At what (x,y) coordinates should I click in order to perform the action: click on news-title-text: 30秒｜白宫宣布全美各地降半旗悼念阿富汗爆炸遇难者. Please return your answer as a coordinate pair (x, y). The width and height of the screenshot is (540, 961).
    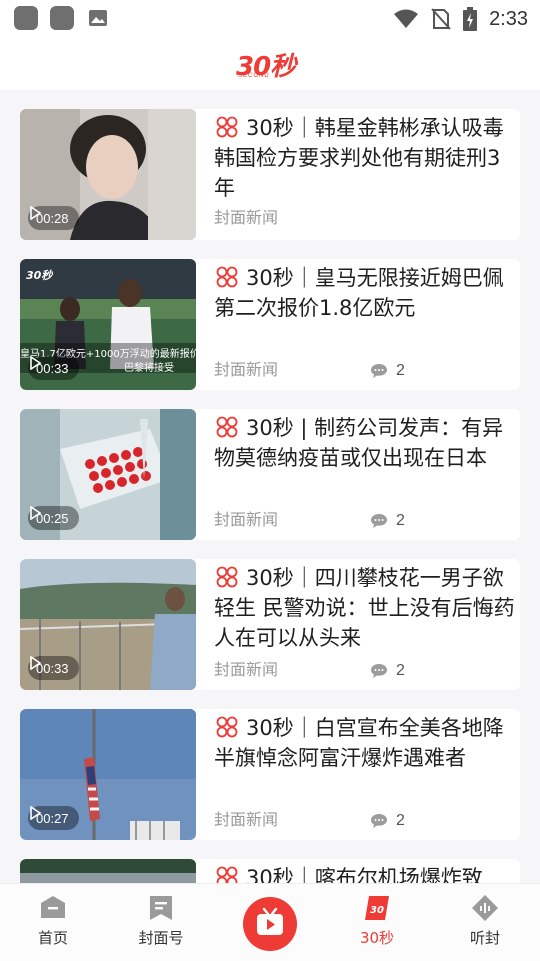
    Looking at the image, I should click on (359, 743).